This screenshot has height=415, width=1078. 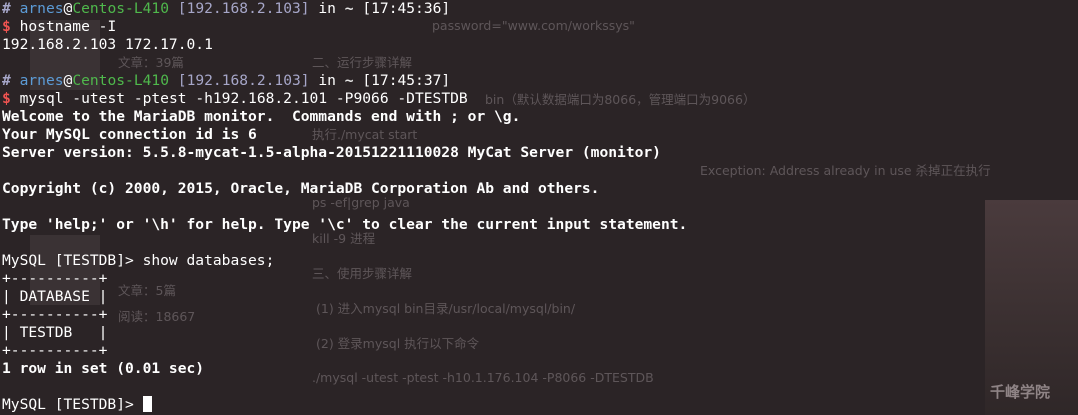 What do you see at coordinates (344, 27) in the screenshot?
I see `command-line: $ hostname -I` at bounding box center [344, 27].